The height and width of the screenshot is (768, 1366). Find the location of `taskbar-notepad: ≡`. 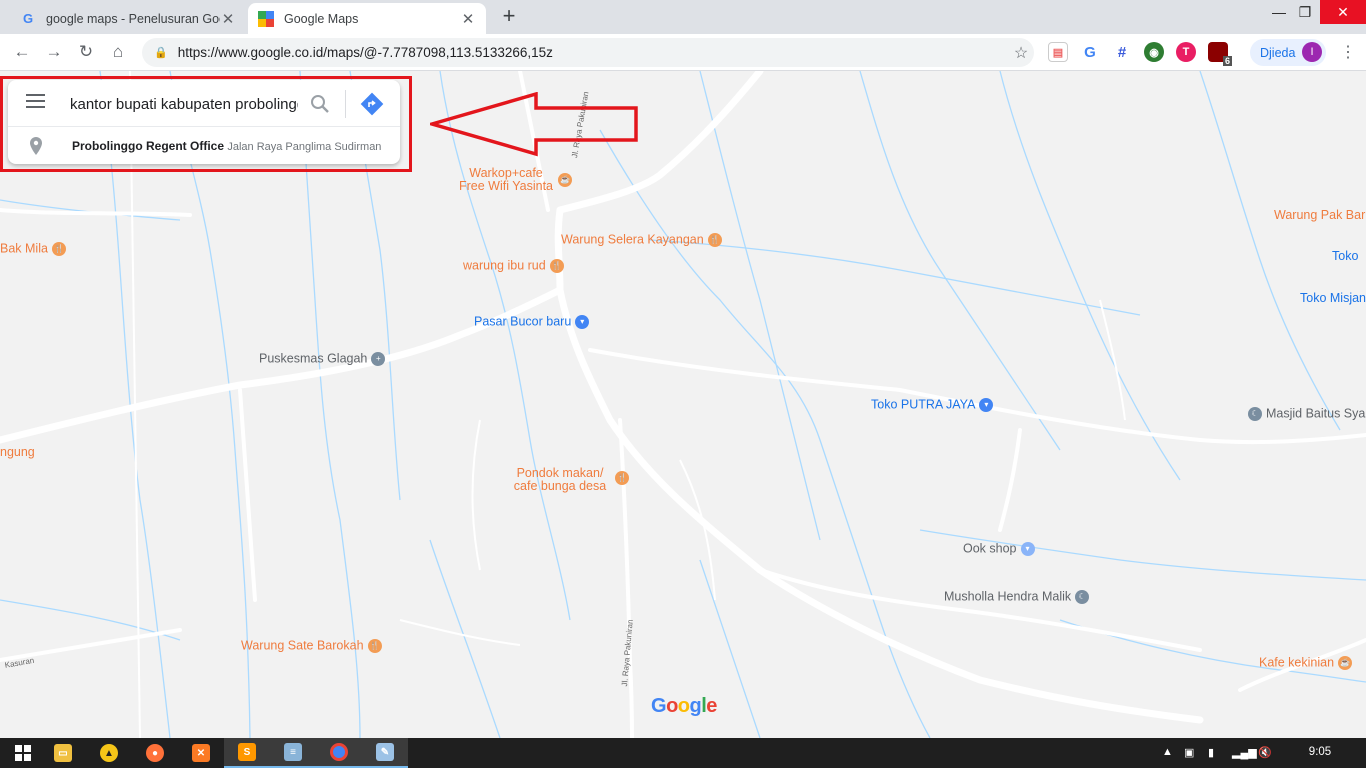

taskbar-notepad: ≡ is located at coordinates (293, 753).